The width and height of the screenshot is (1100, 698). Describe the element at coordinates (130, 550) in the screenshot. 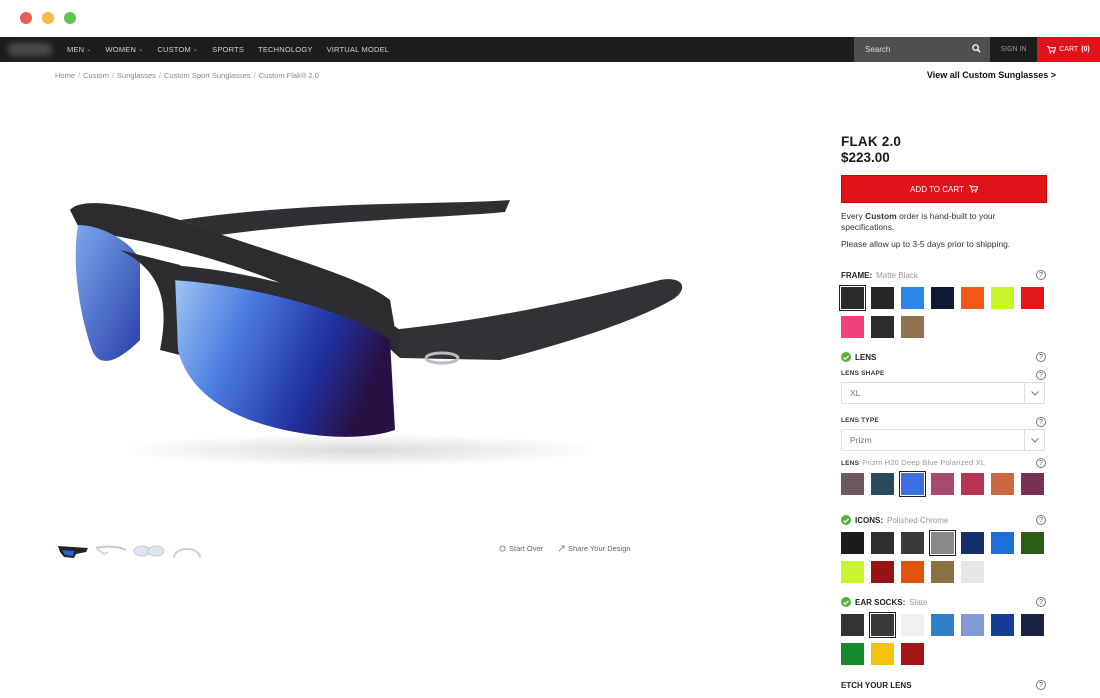

I see `product-thumbnails` at that location.